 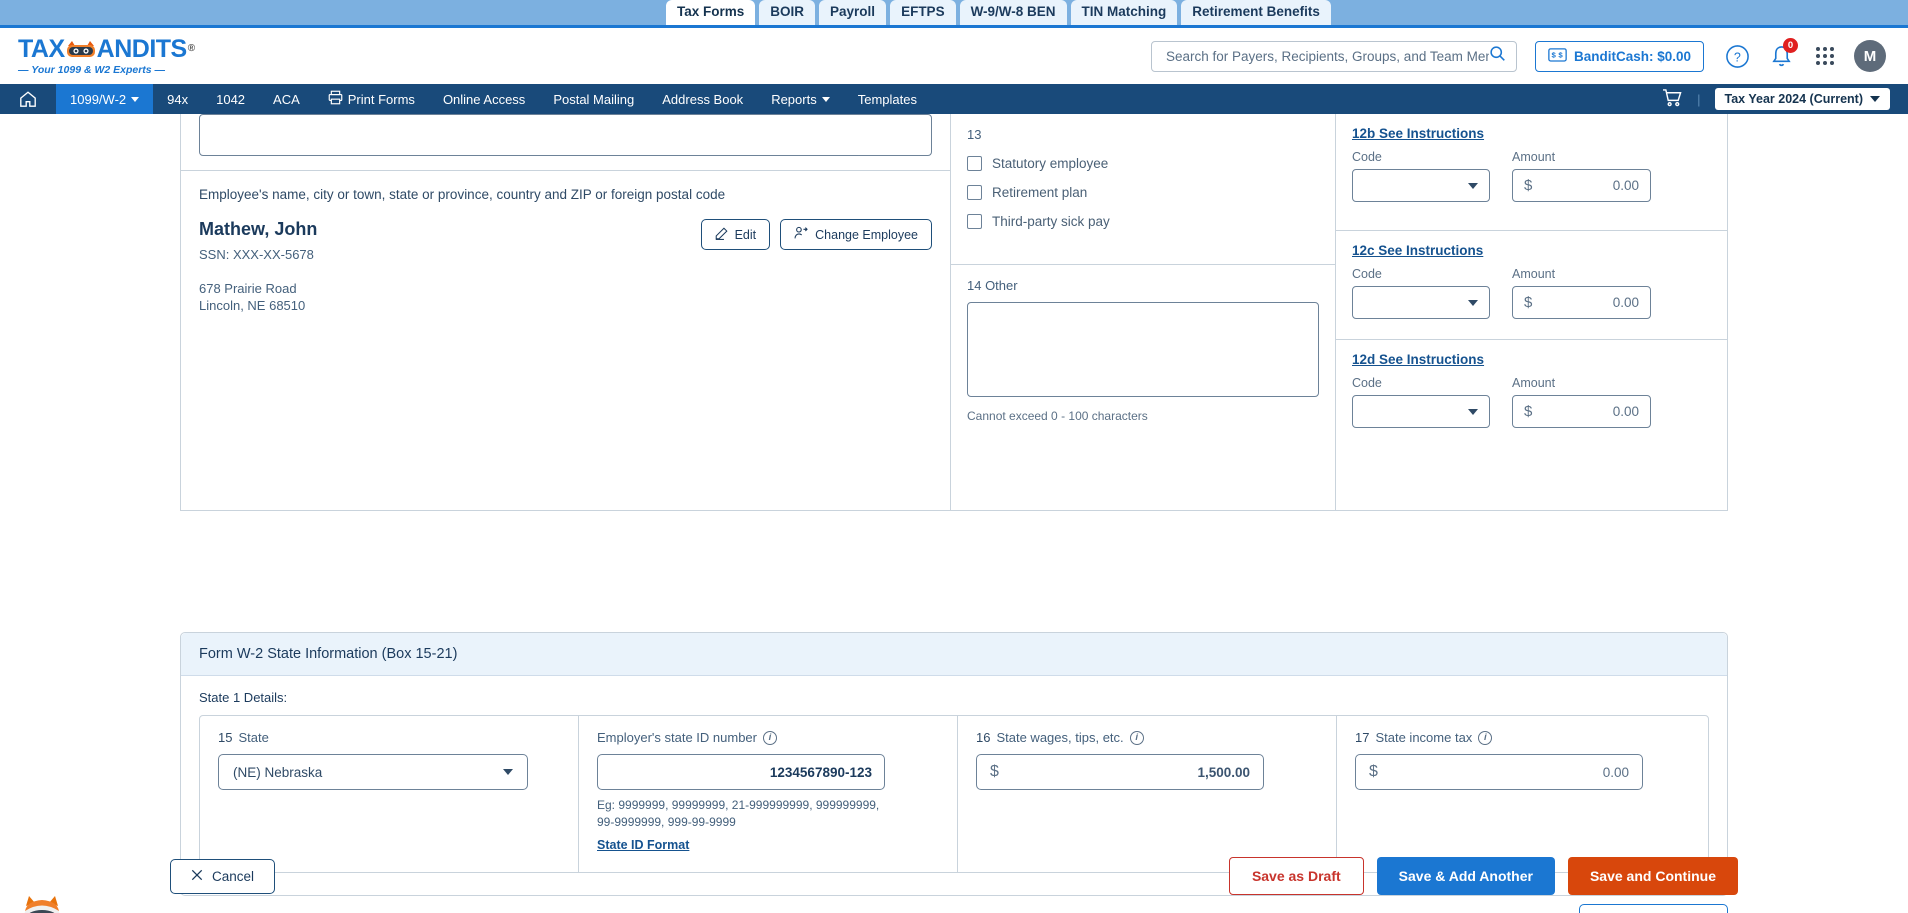 What do you see at coordinates (98, 99) in the screenshot?
I see `nav-label: 1099/W-2` at bounding box center [98, 99].